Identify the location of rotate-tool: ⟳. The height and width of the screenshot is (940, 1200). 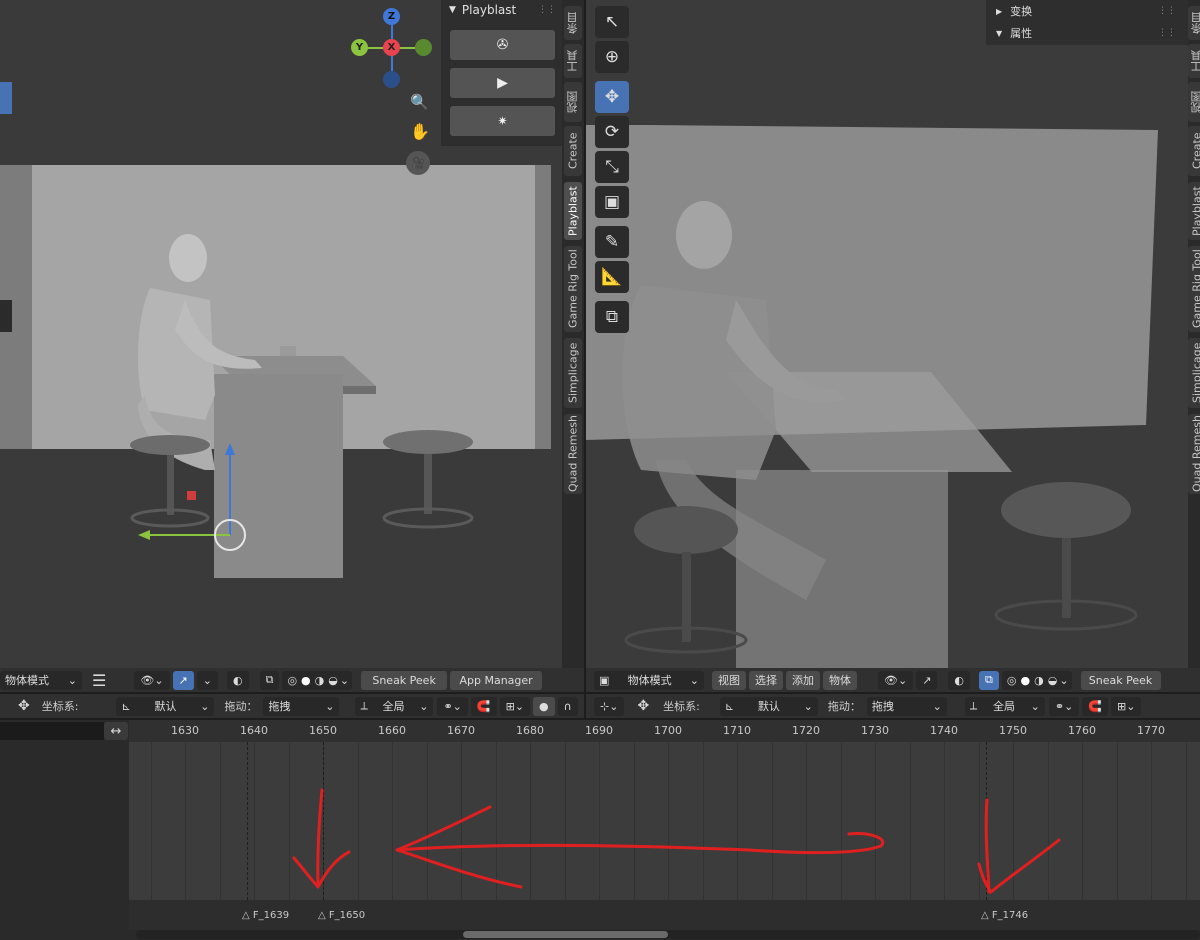
(612, 132).